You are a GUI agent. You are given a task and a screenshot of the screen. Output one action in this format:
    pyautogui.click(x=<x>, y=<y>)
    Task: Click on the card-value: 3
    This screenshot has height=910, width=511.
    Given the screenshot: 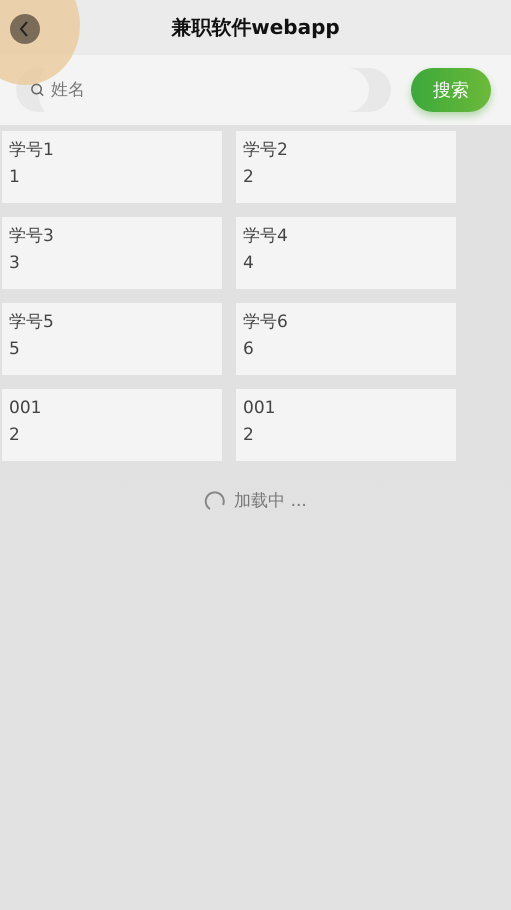 What is the action you would take?
    pyautogui.click(x=15, y=263)
    